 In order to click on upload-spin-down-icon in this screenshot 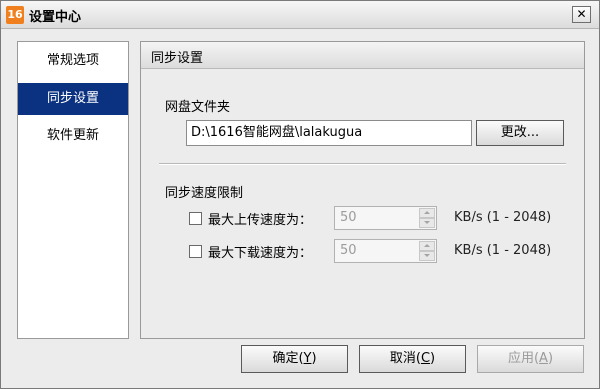, I will do `click(427, 223)`.